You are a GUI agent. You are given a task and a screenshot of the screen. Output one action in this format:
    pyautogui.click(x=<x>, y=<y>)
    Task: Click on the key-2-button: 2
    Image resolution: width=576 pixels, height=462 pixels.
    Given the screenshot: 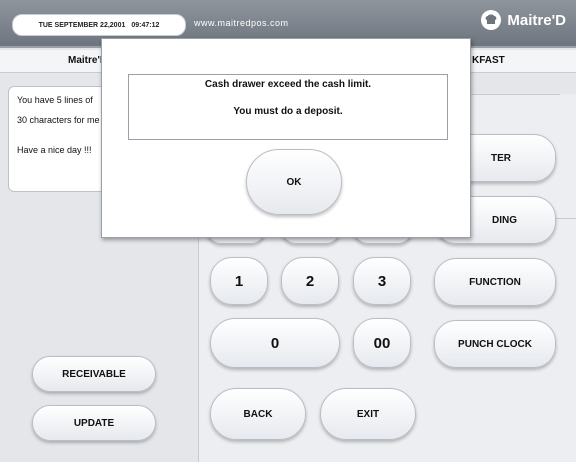 What is the action you would take?
    pyautogui.click(x=310, y=281)
    